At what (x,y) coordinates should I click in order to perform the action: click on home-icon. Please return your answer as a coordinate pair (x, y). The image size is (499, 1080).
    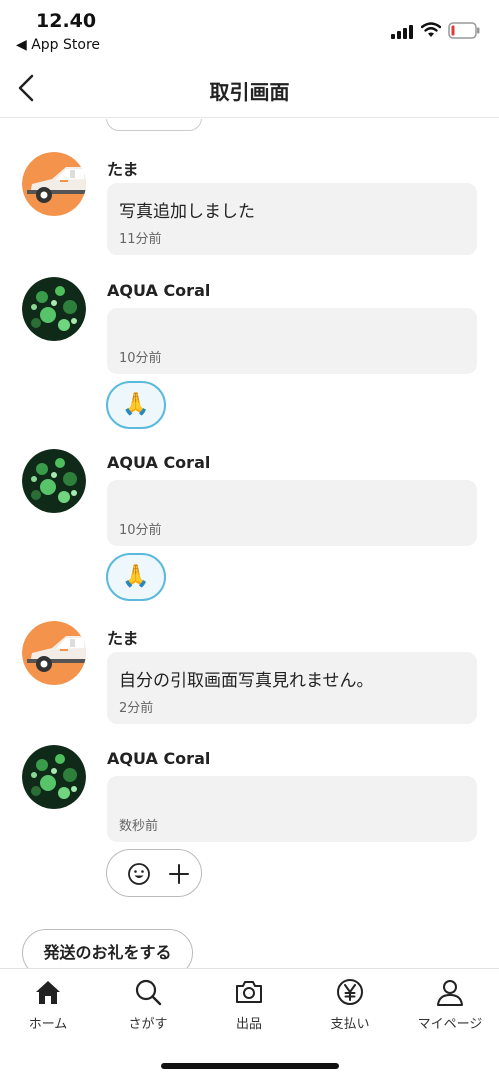
    Looking at the image, I should click on (48, 992).